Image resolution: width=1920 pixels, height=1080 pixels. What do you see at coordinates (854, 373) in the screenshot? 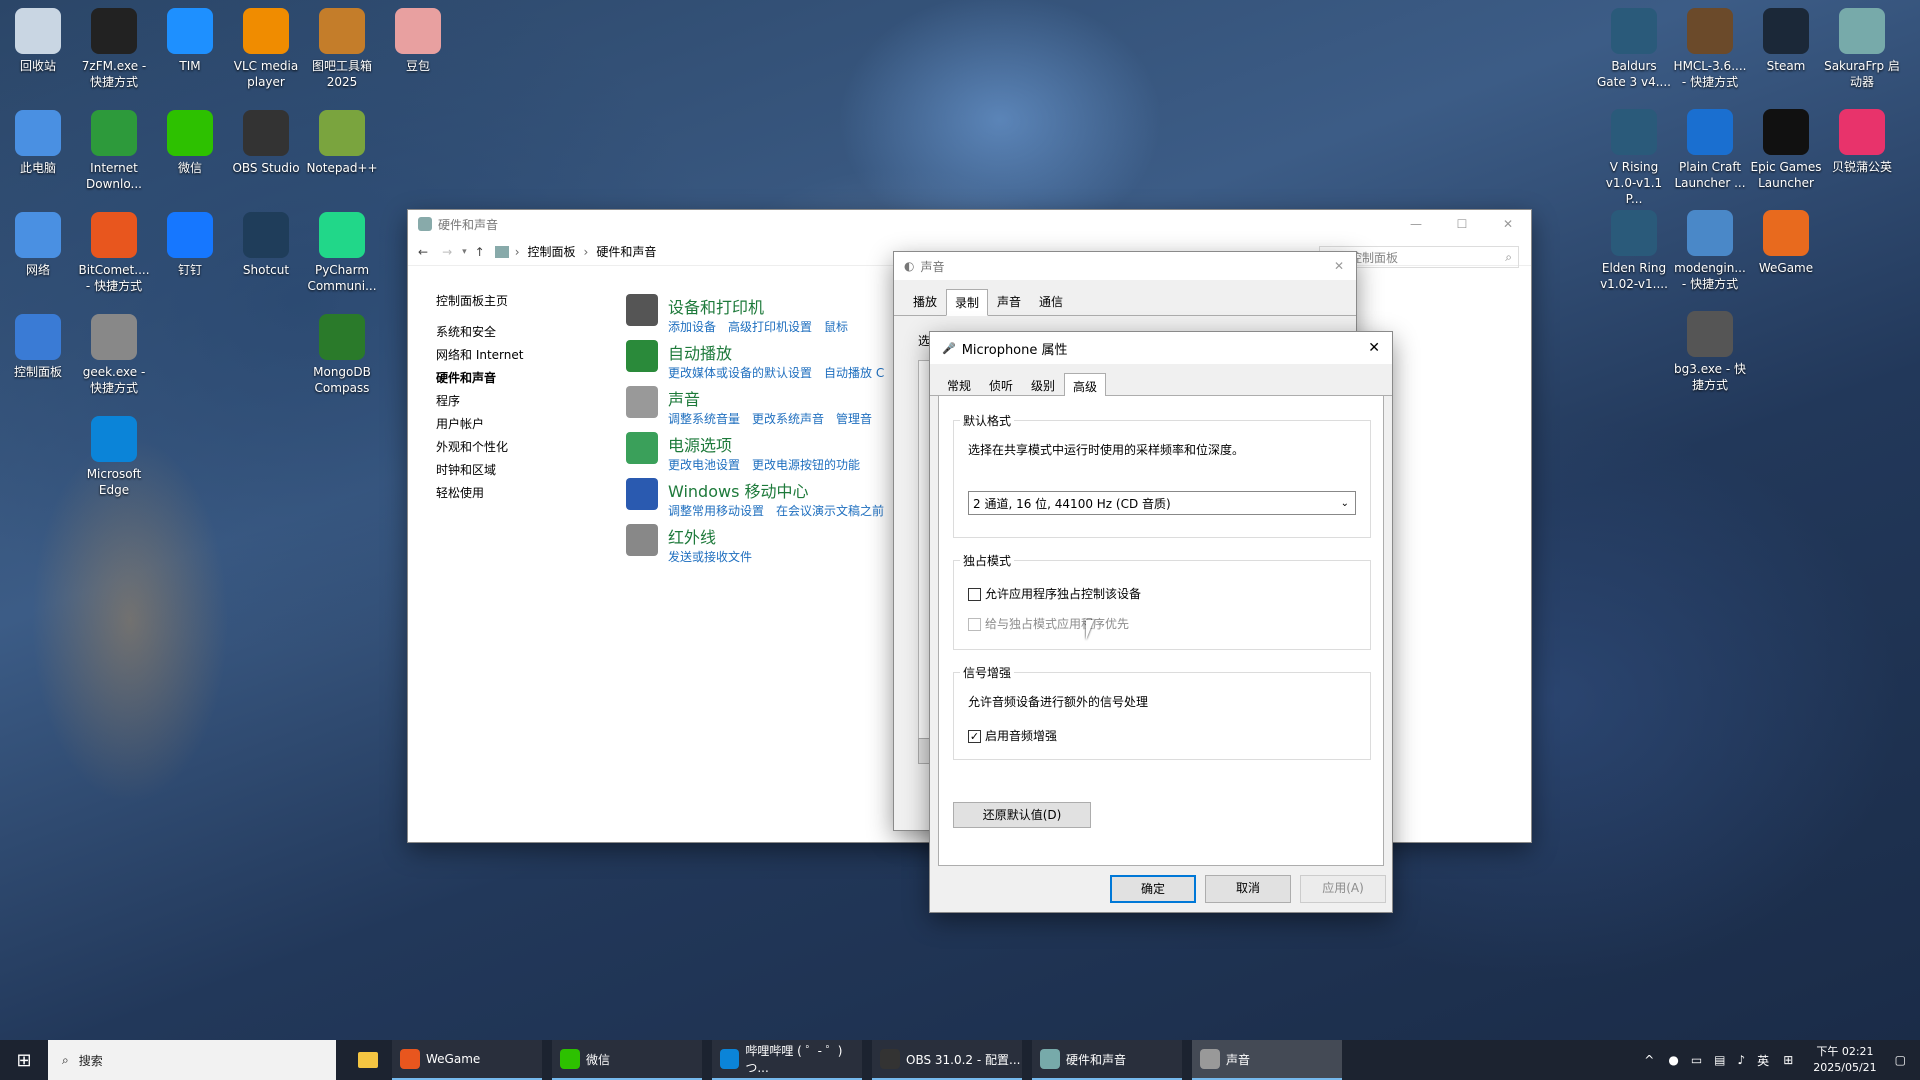
I see `category-link: 自动播放 C` at bounding box center [854, 373].